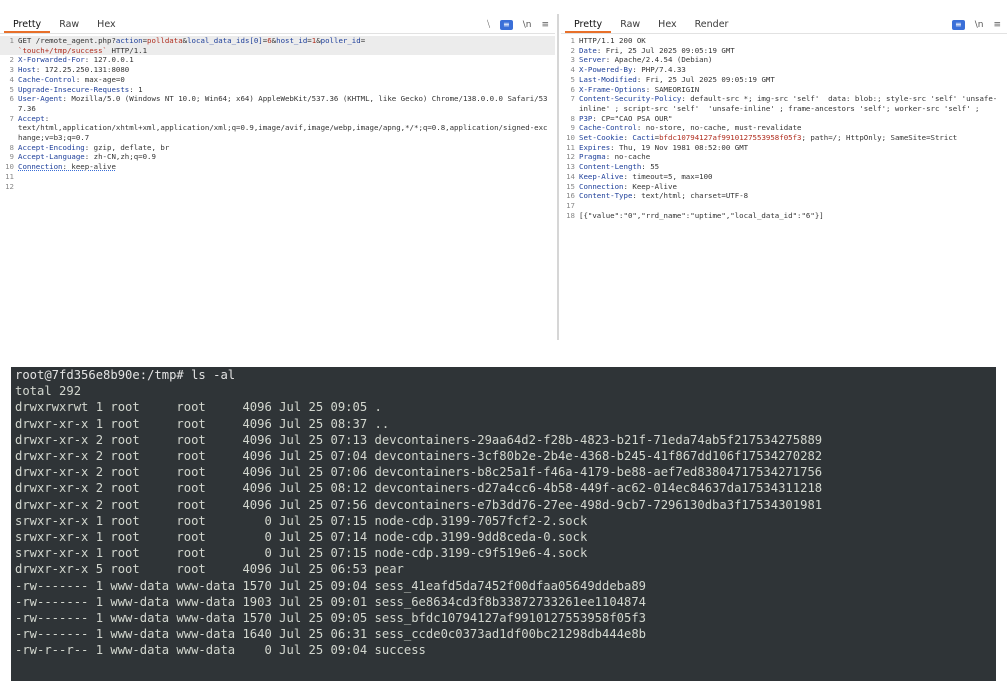 The image size is (1007, 689). What do you see at coordinates (630, 99) in the screenshot?
I see `code-token: Content-Security-Policy` at bounding box center [630, 99].